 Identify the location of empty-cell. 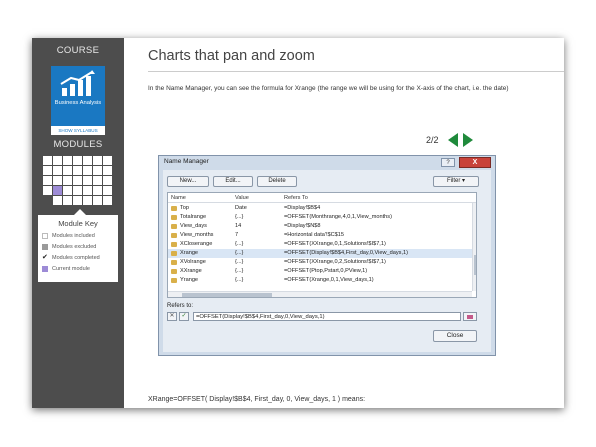
(47, 200).